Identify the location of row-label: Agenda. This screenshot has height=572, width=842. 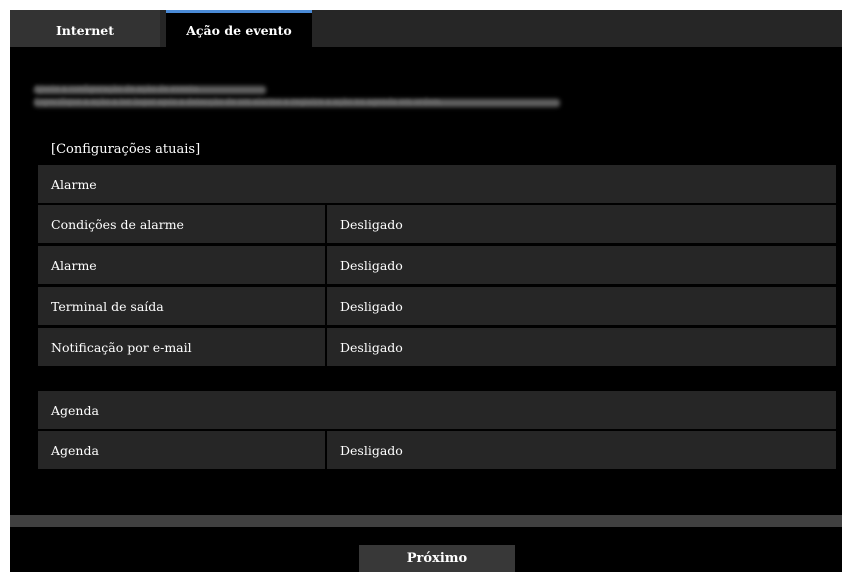
(181, 450).